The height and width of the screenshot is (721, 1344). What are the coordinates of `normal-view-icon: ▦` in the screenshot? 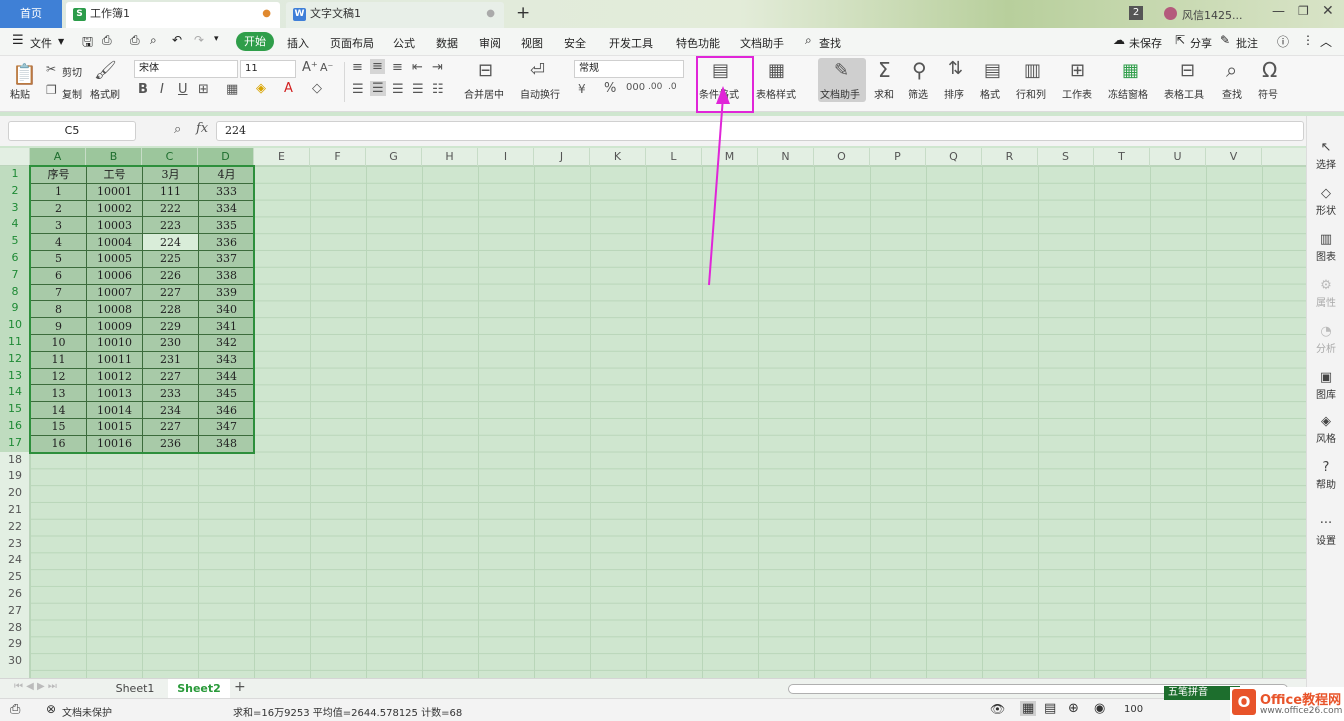 It's located at (1028, 708).